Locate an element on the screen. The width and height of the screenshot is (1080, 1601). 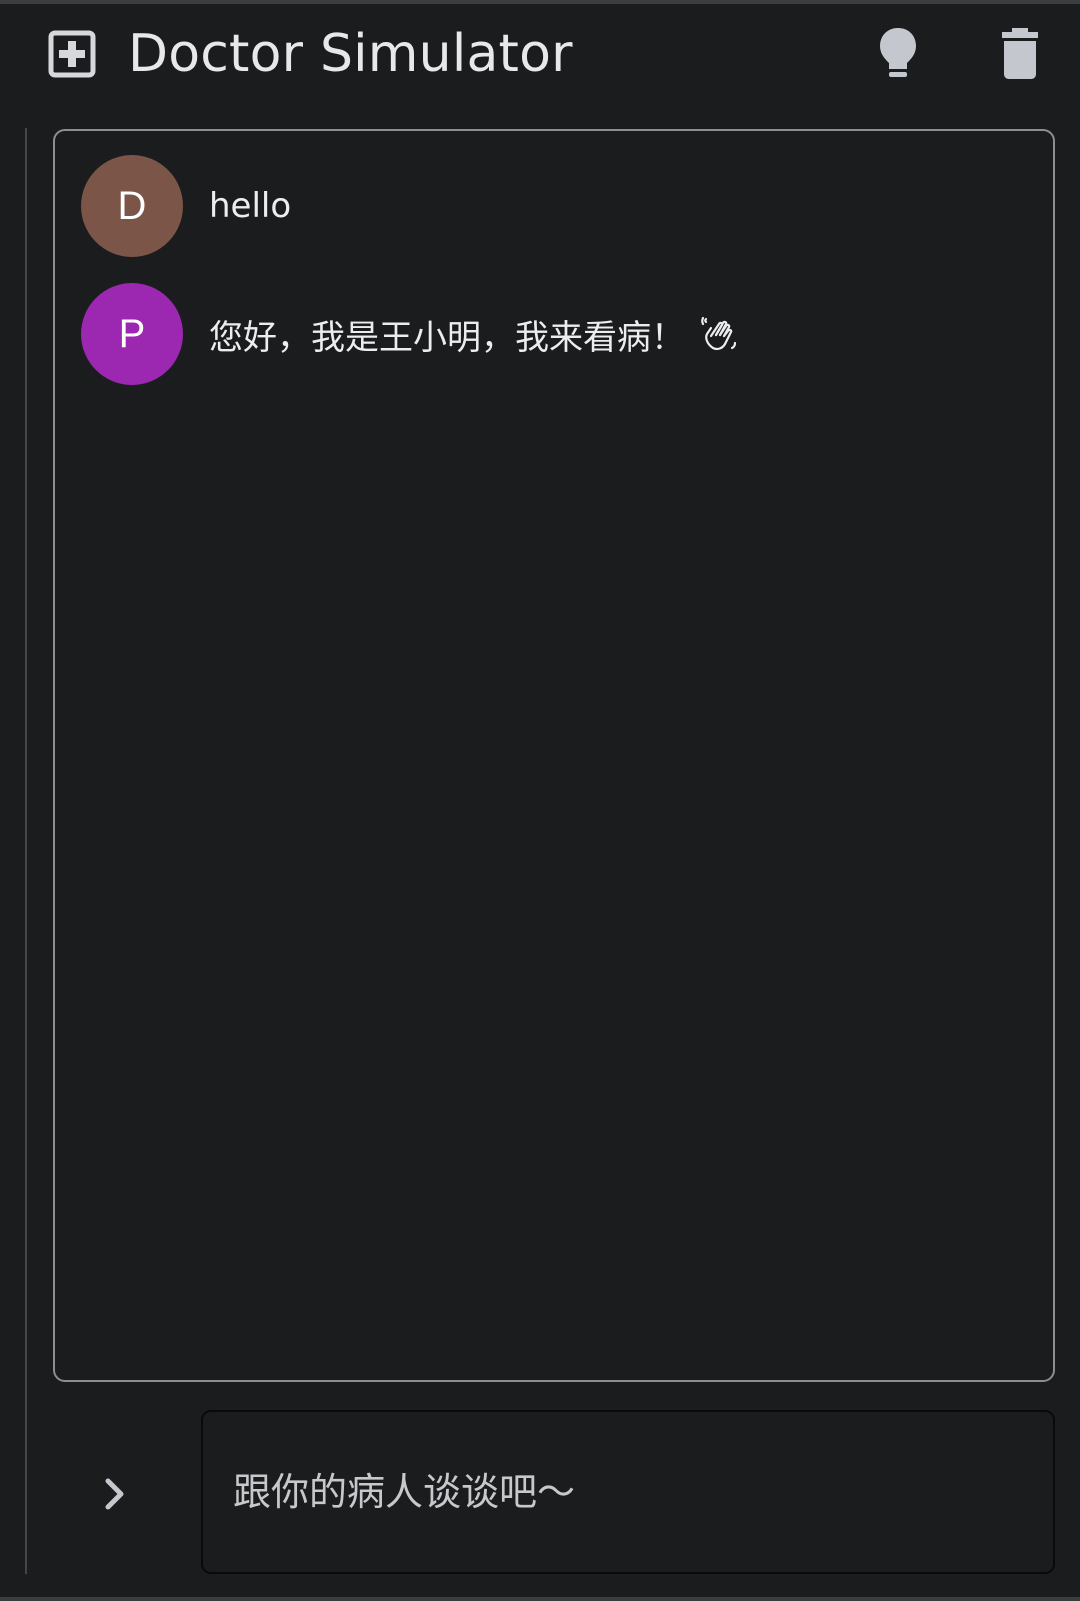
app-header: Doctor Simulator is located at coordinates (540, 54).